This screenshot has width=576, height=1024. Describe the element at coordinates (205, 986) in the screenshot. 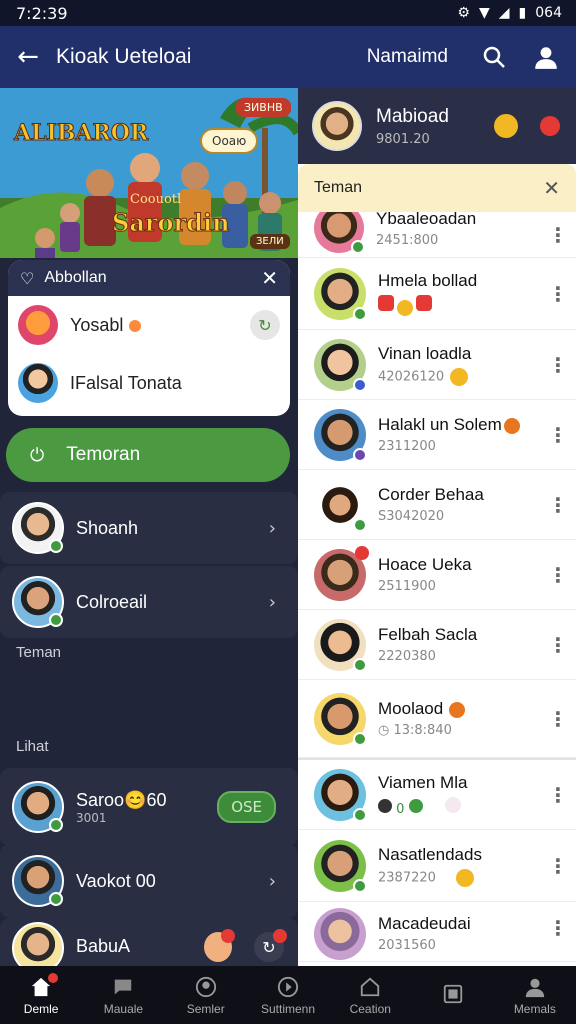

I see `profile-icon` at that location.